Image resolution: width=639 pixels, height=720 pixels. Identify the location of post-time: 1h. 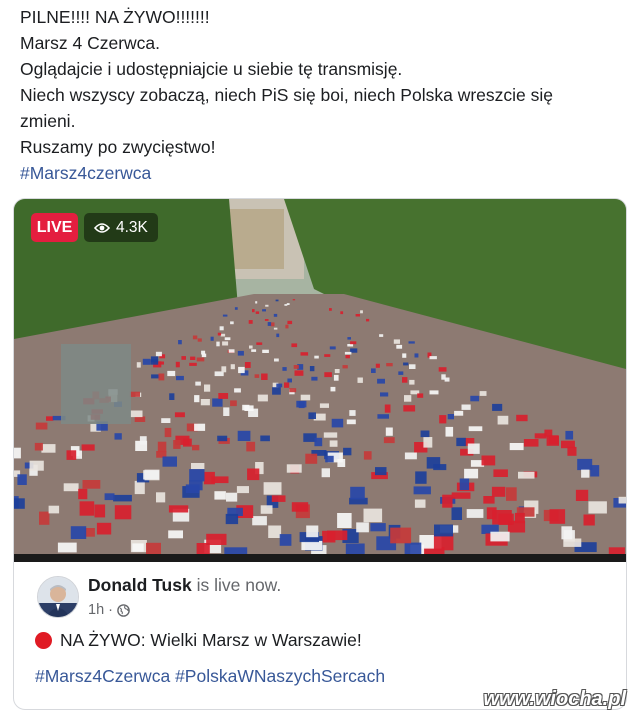
(96, 610).